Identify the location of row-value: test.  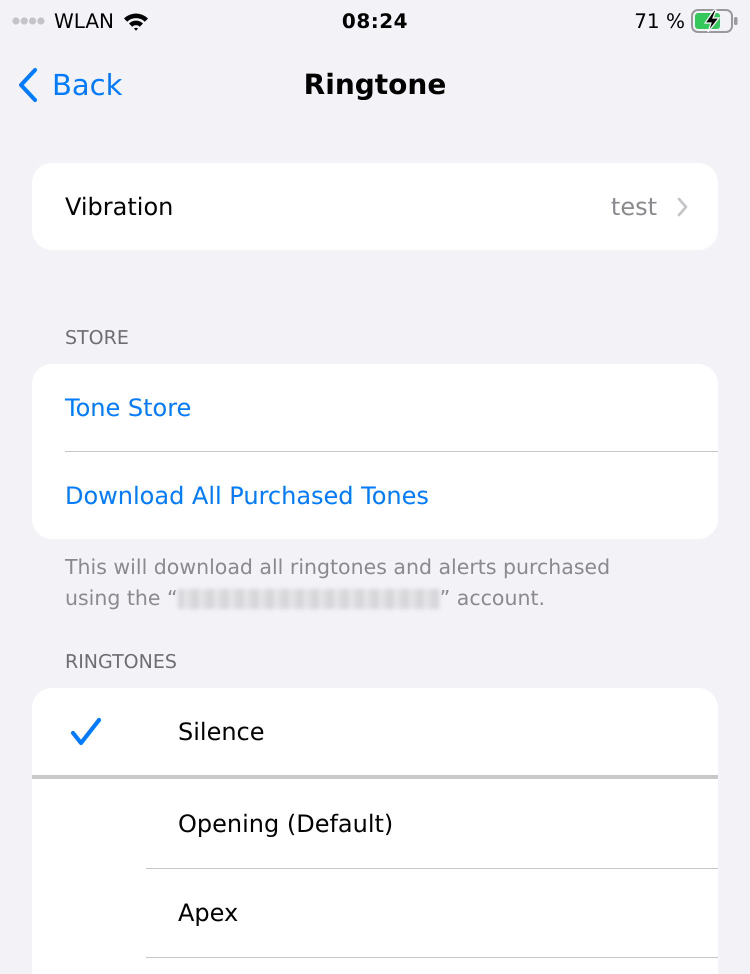
(633, 206).